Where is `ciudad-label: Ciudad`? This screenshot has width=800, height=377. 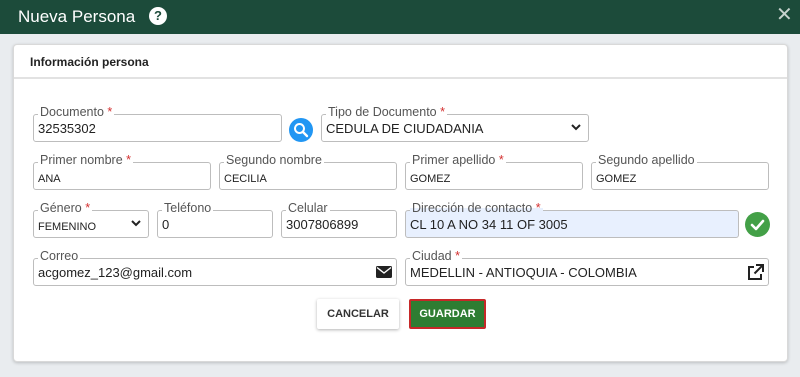 ciudad-label: Ciudad is located at coordinates (432, 256).